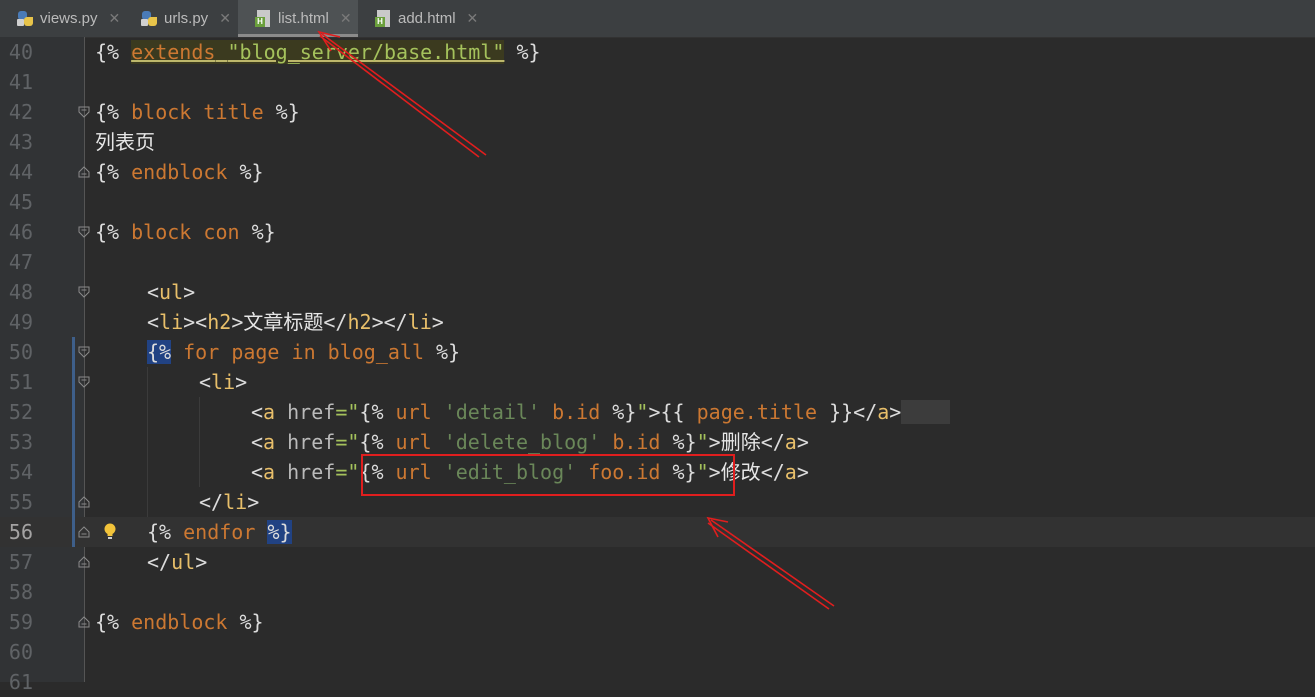 This screenshot has width=1315, height=697. What do you see at coordinates (295, 322) in the screenshot?
I see `code-text: <li><h2>文章标题</h2></li>` at bounding box center [295, 322].